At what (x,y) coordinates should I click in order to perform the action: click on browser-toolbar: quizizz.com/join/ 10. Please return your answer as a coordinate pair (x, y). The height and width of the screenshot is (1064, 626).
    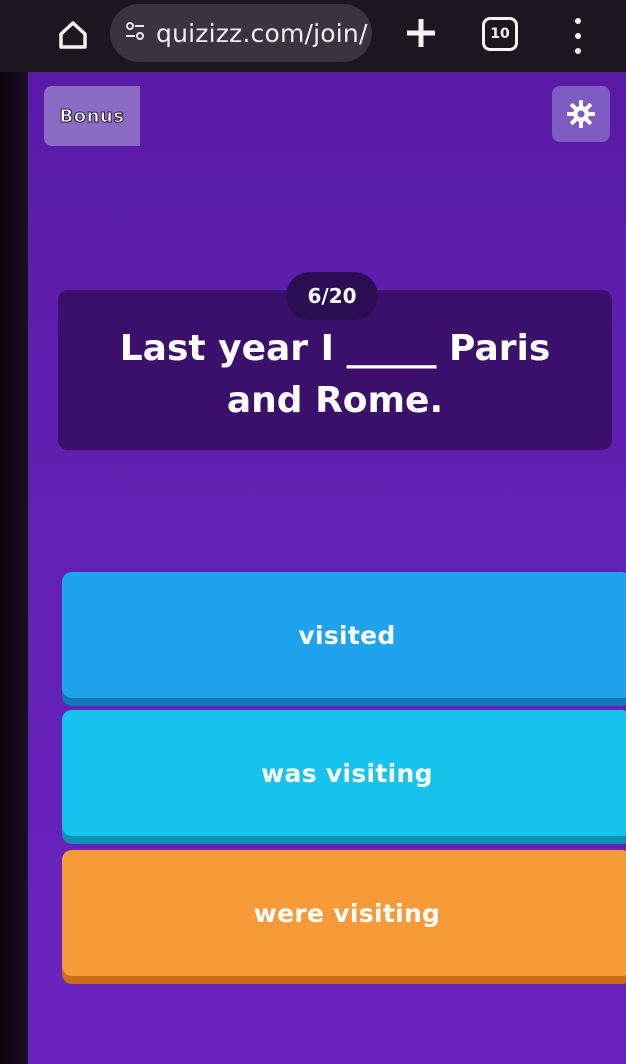
    Looking at the image, I should click on (313, 36).